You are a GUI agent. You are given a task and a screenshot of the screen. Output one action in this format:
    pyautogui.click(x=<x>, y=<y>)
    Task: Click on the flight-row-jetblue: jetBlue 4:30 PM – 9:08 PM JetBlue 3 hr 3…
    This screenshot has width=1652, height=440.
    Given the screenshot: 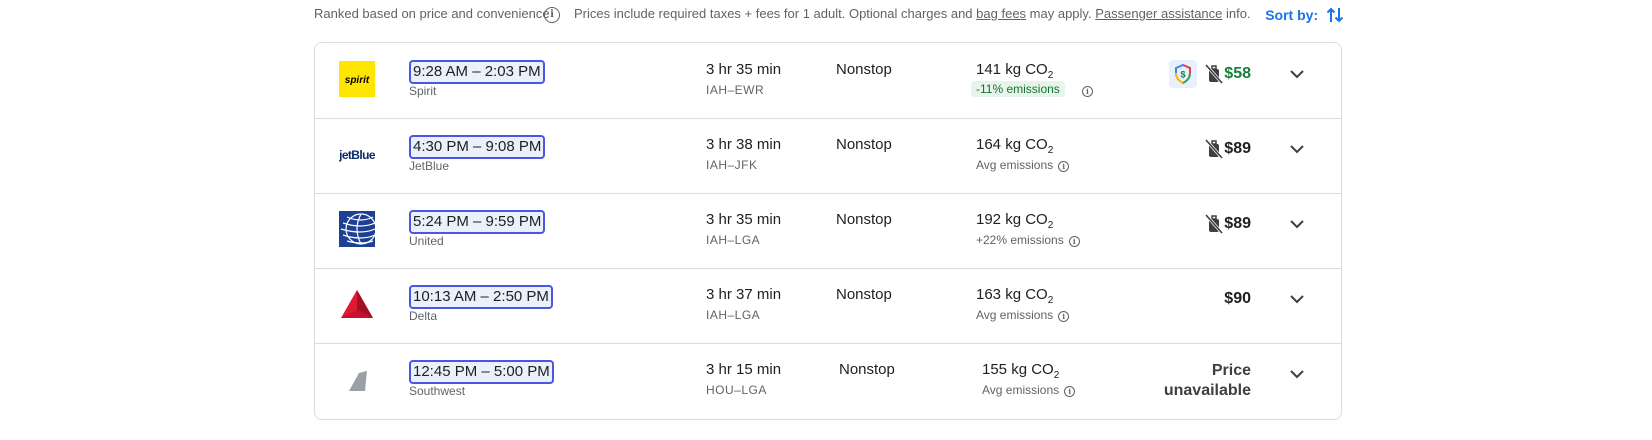 What is the action you would take?
    pyautogui.click(x=828, y=156)
    